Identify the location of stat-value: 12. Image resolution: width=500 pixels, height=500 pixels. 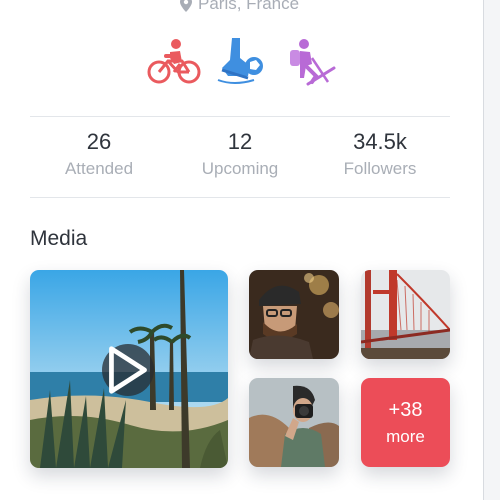
(240, 141).